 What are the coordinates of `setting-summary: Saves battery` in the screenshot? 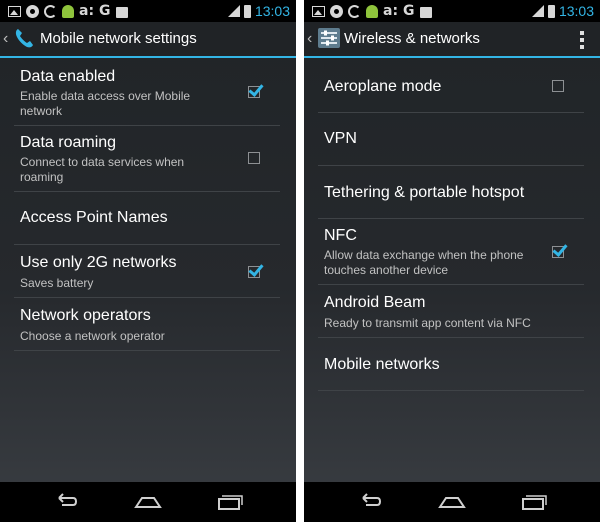 It's located at (57, 283).